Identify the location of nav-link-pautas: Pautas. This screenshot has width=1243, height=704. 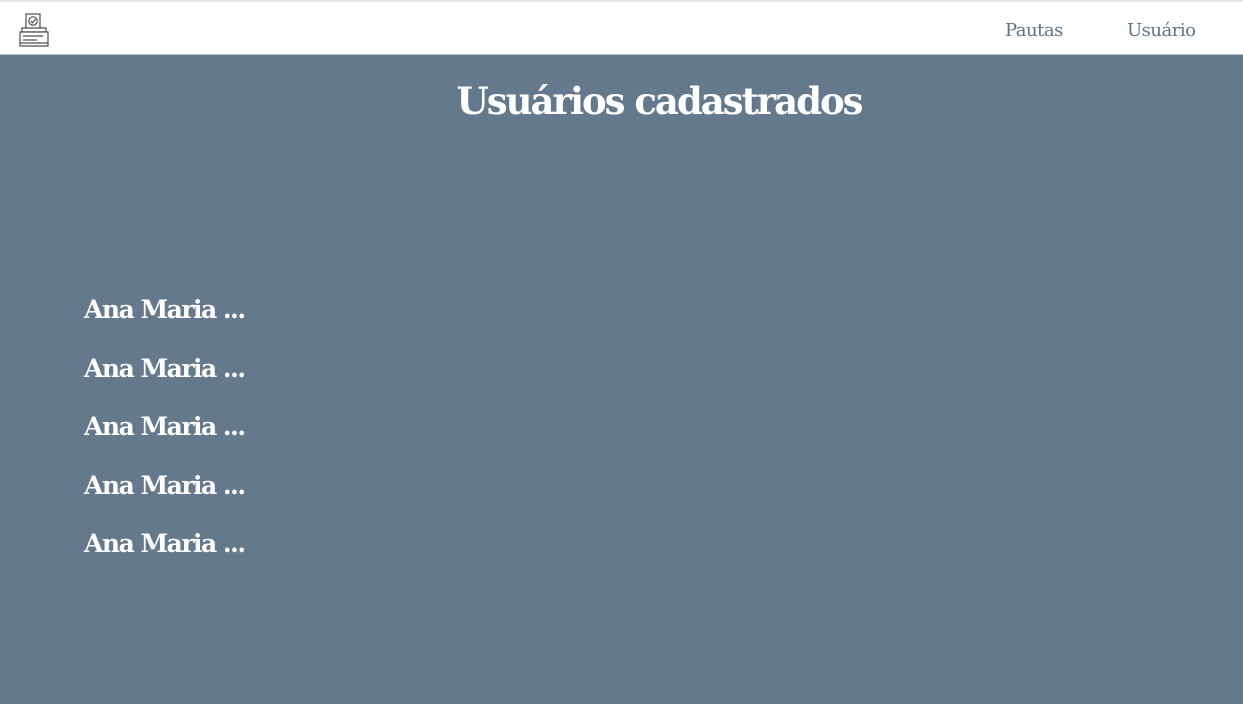
(1034, 30).